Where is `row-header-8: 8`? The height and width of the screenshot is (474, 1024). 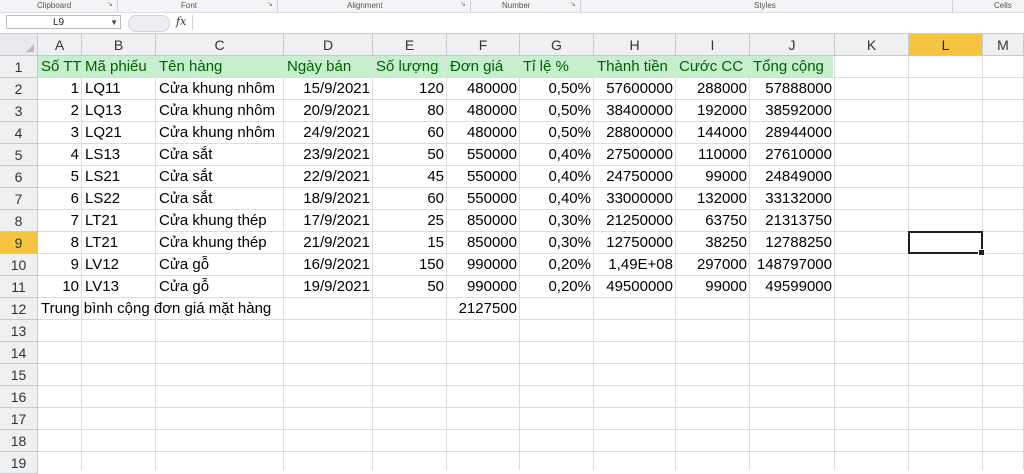 row-header-8: 8 is located at coordinates (19, 221).